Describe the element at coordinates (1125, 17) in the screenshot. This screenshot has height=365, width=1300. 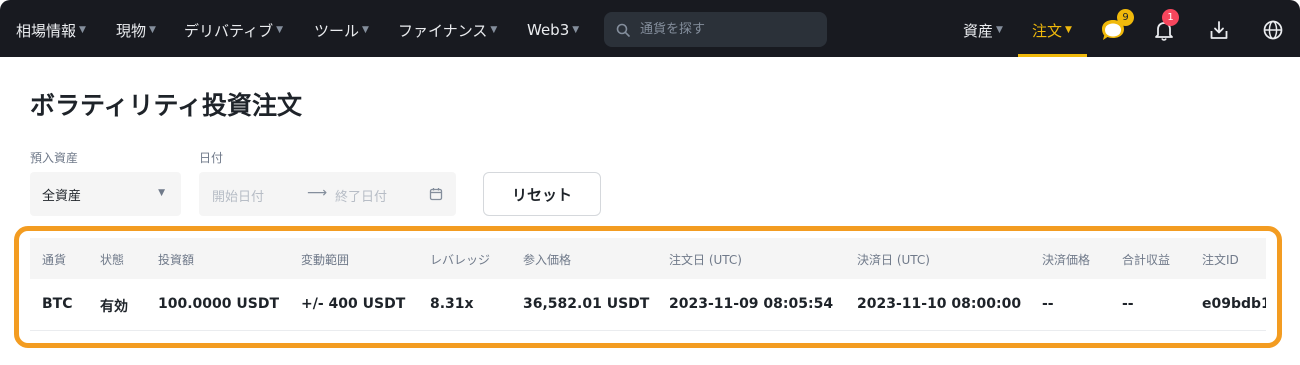
I see `messages-badge: 9` at that location.